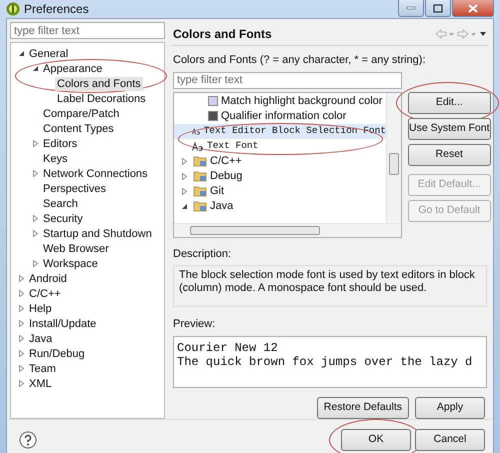  What do you see at coordinates (95, 173) in the screenshot?
I see `tree-item: Network Connections` at bounding box center [95, 173].